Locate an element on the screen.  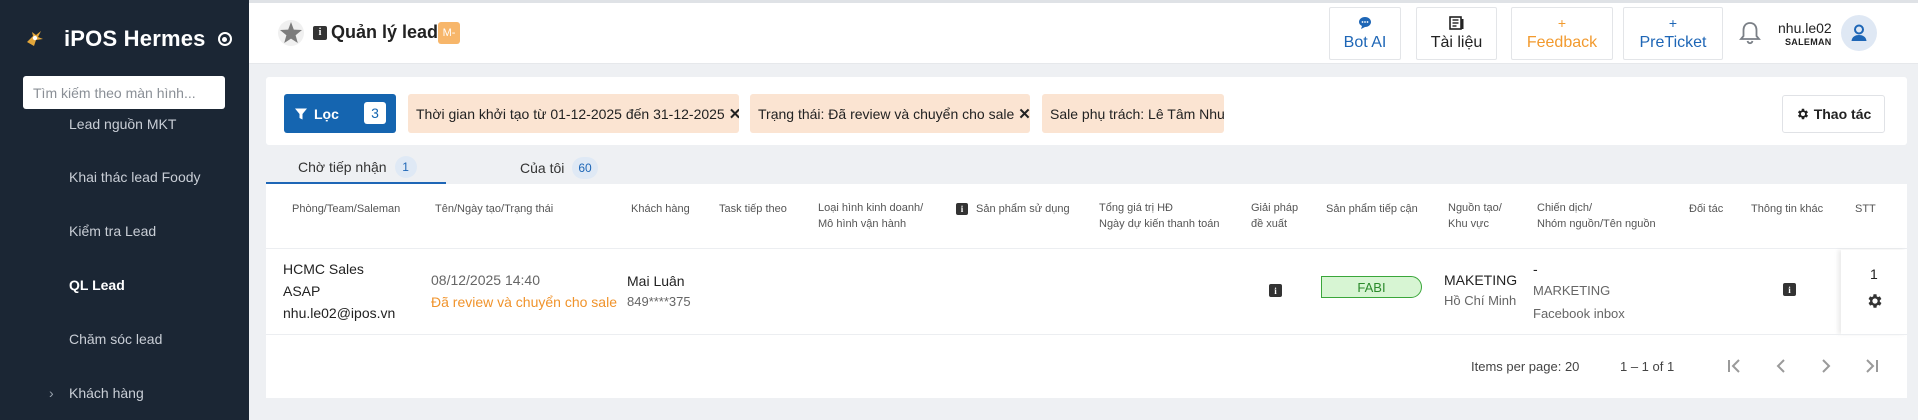
col-header-product-used: i Sản phẩm sử dụng is located at coordinates (1013, 209).